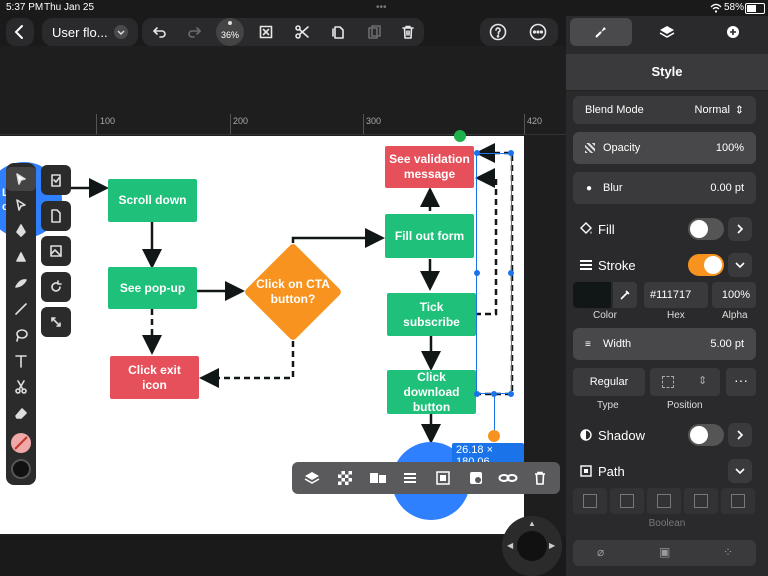 This screenshot has height=576, width=768. Describe the element at coordinates (668, 382) in the screenshot. I see `position-center-icon` at that location.